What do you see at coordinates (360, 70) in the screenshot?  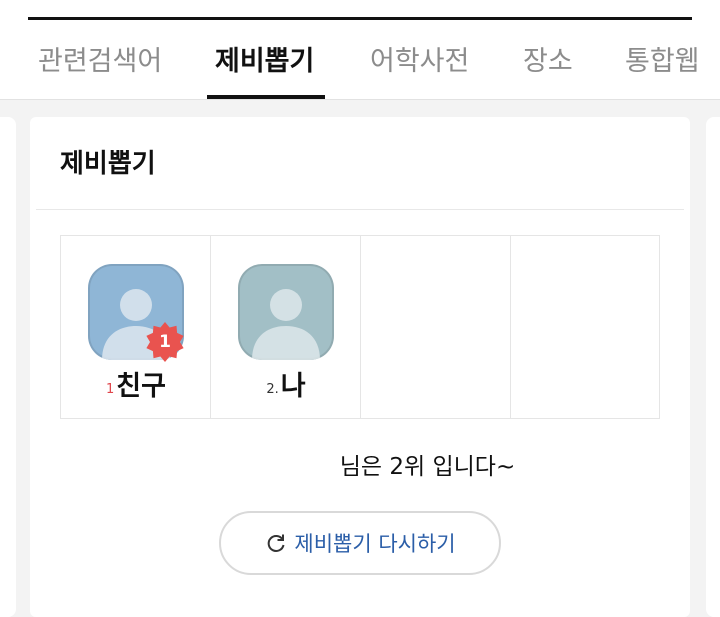 I see `tab-list: 관련검색어 제비뽑기 어학사전 장소 통합웹` at bounding box center [360, 70].